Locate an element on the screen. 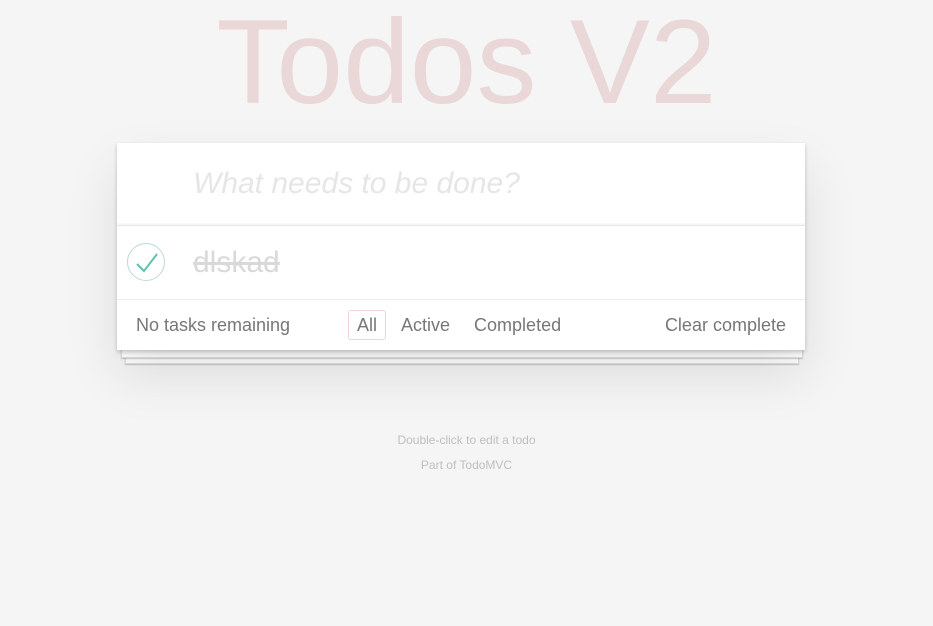  filter-active-link: Active is located at coordinates (425, 325).